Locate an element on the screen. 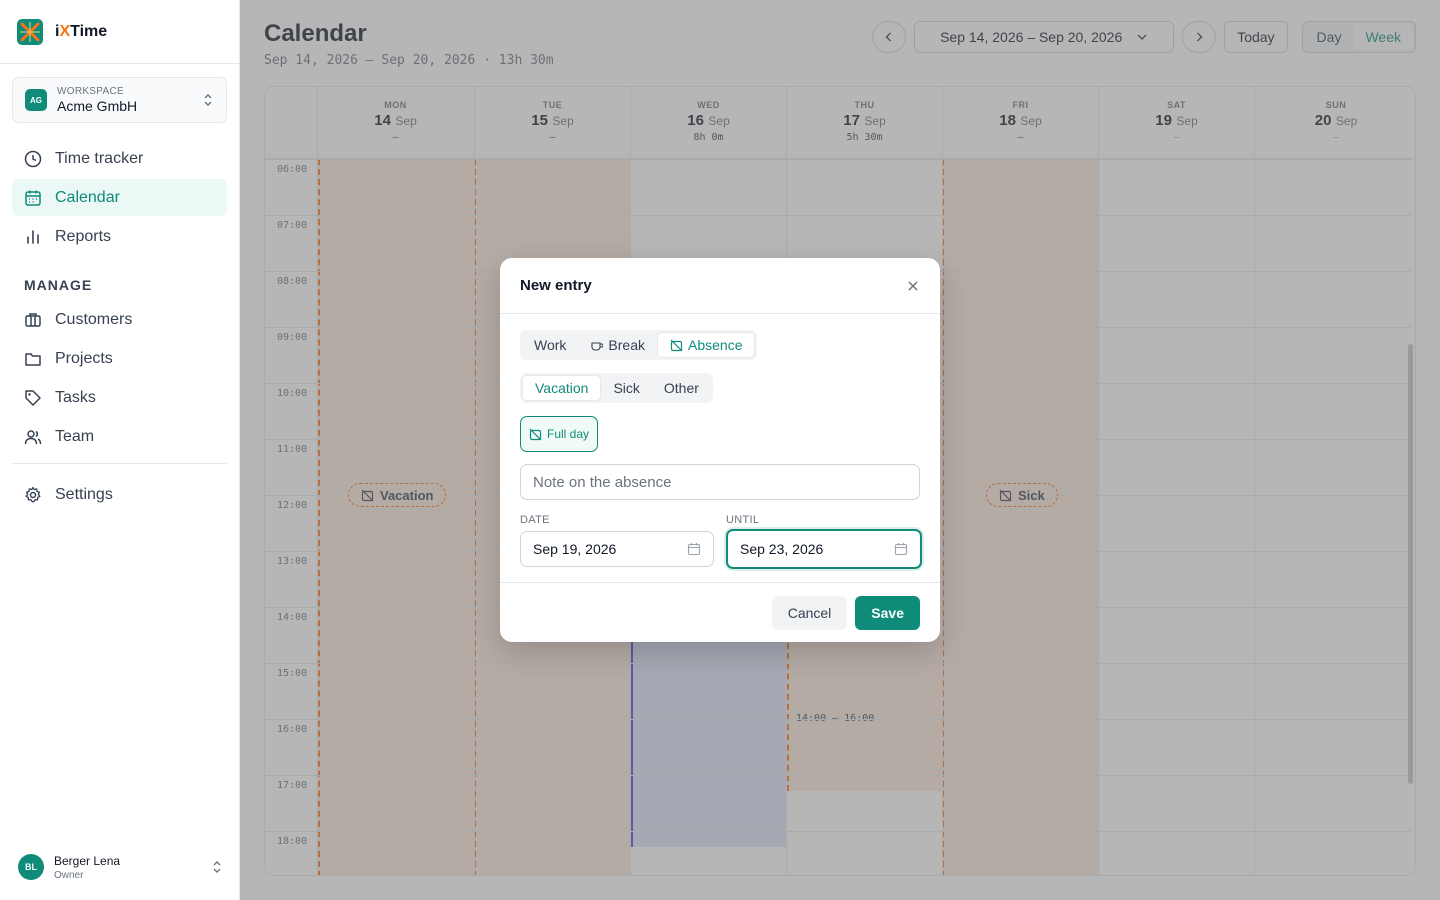 The image size is (1440, 900). gear-icon is located at coordinates (33, 494).